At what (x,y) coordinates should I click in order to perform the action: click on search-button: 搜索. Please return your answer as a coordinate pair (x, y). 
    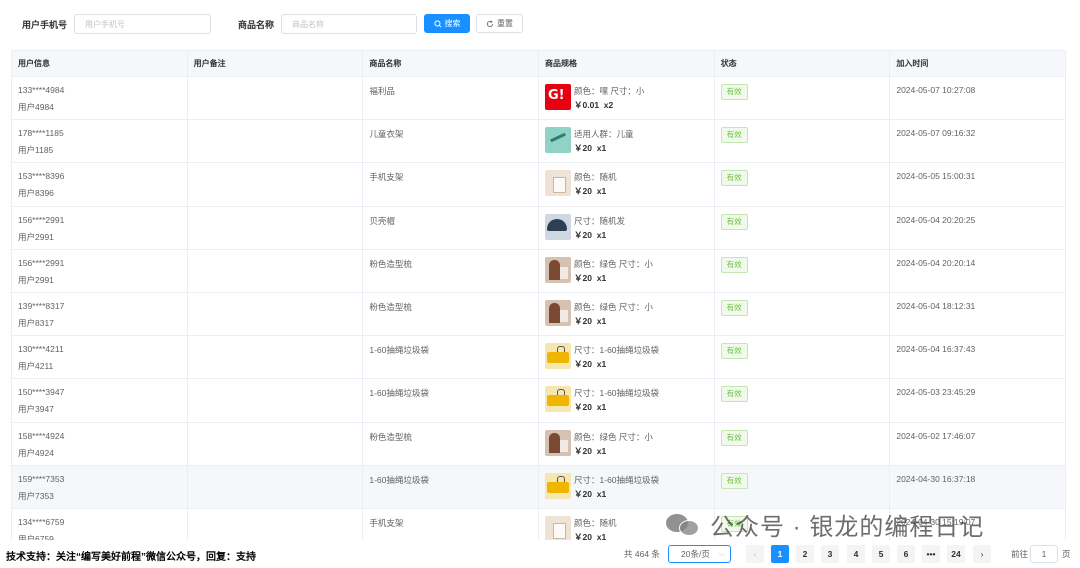
    Looking at the image, I should click on (447, 23).